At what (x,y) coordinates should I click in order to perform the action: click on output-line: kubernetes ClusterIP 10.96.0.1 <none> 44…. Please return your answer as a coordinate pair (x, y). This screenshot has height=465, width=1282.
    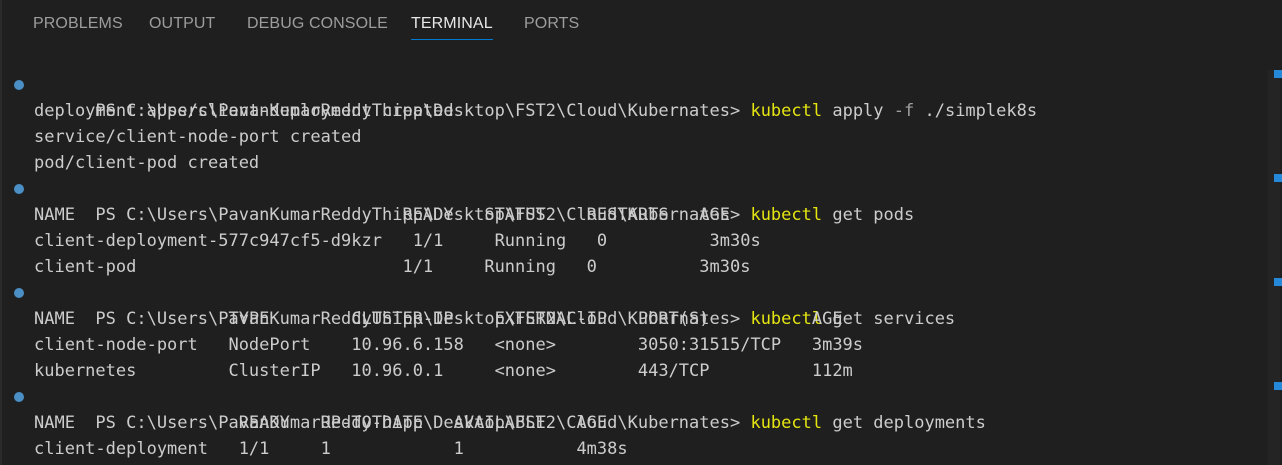
    Looking at the image, I should click on (443, 371).